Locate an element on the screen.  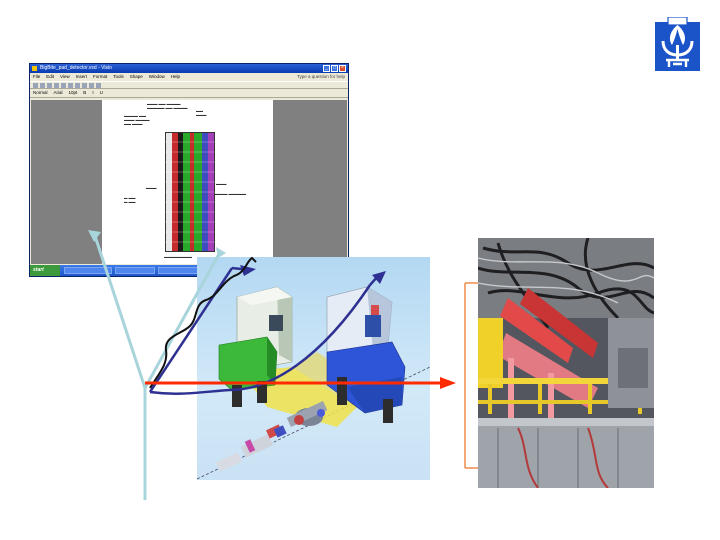
cut-icon is located at coordinates (63, 85).